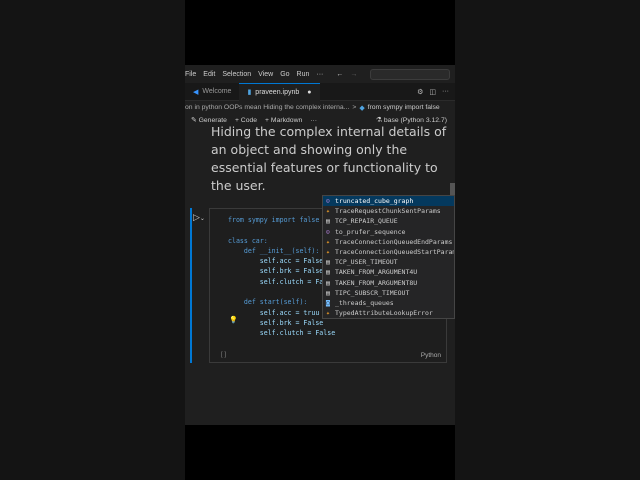 The image size is (640, 480). Describe the element at coordinates (217, 91) in the screenshot. I see `tab-label: Welcome` at that location.